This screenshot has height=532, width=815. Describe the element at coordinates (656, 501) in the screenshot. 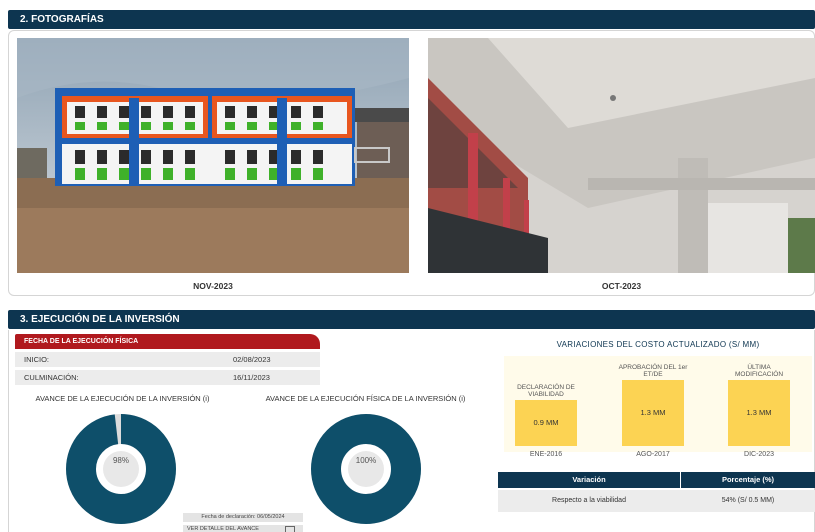

I see `table-row: Respecto a la viabilidad 54% (S/ 0.5 MM)` at that location.